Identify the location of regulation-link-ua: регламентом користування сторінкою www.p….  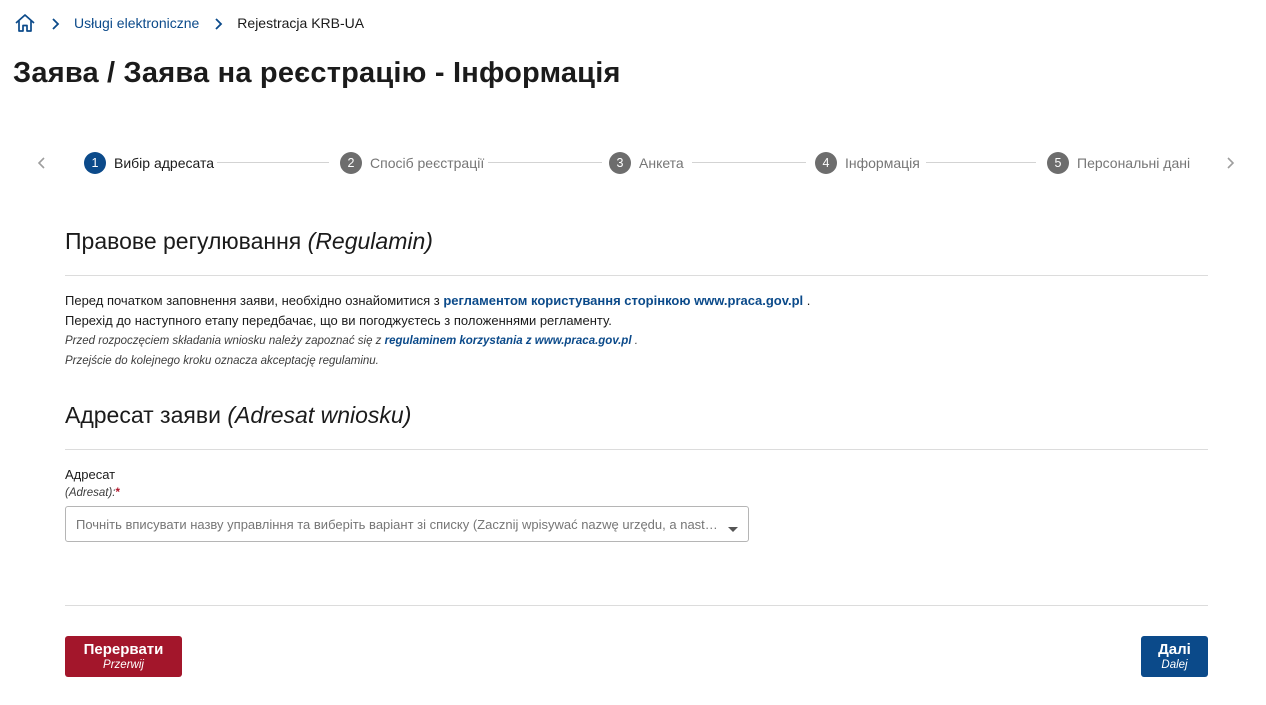
(623, 300).